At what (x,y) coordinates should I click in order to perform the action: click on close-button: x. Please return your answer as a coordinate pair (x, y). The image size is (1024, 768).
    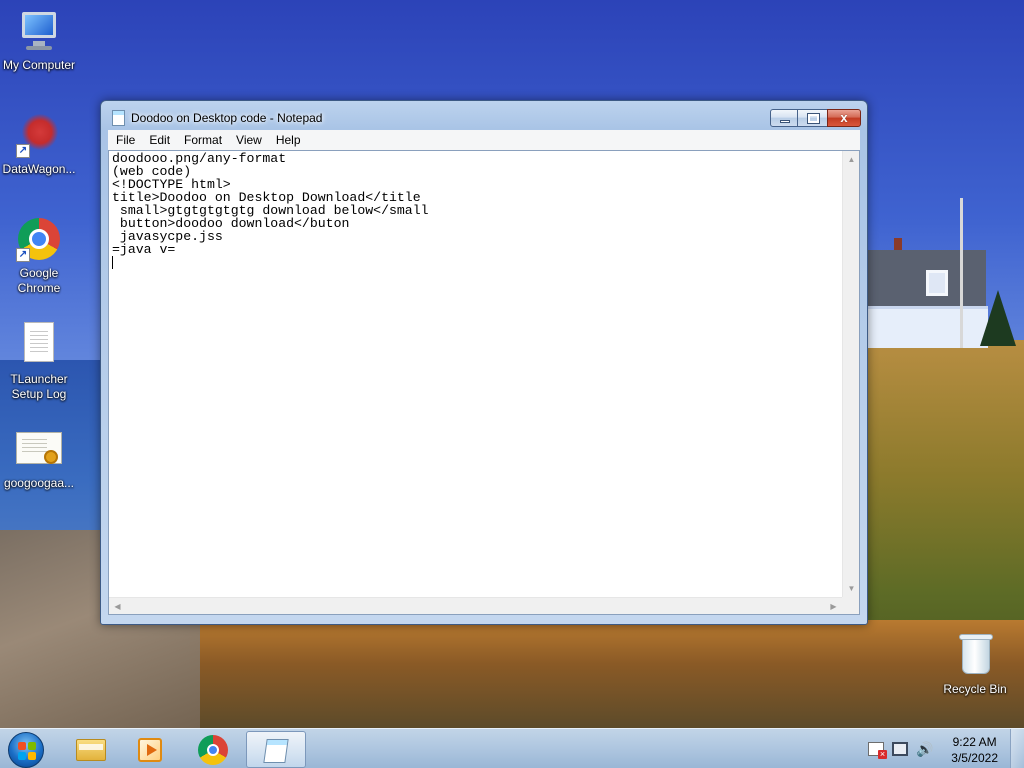
    Looking at the image, I should click on (844, 118).